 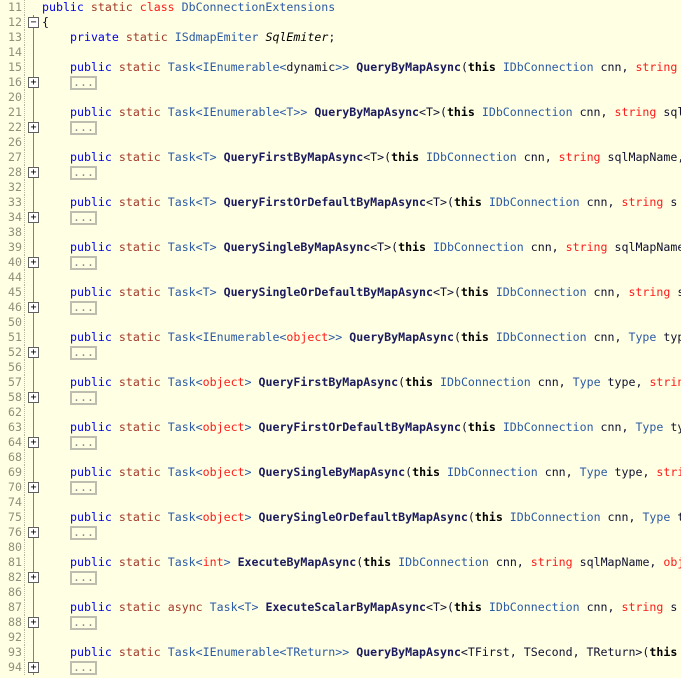 I want to click on code-token: object, so click(x=223, y=472).